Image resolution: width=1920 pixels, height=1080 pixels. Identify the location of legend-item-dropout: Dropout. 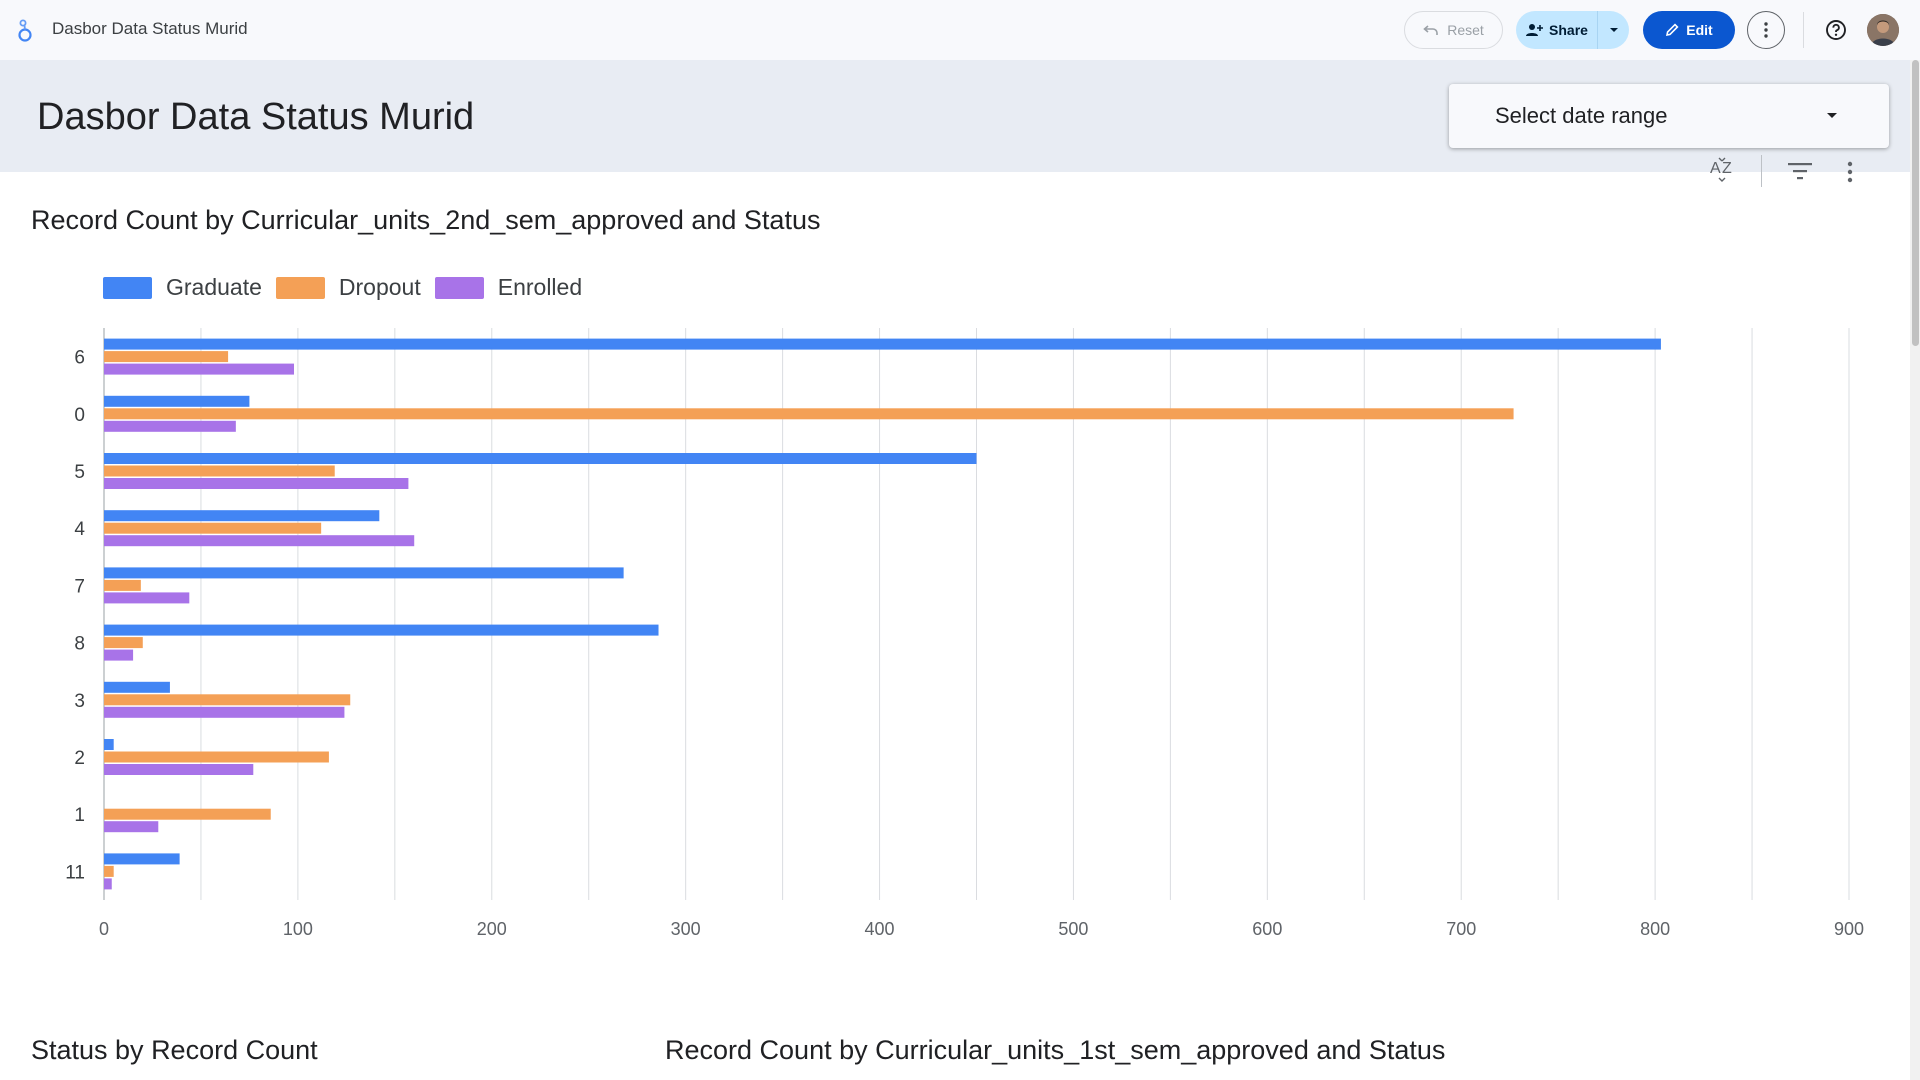
(348, 287).